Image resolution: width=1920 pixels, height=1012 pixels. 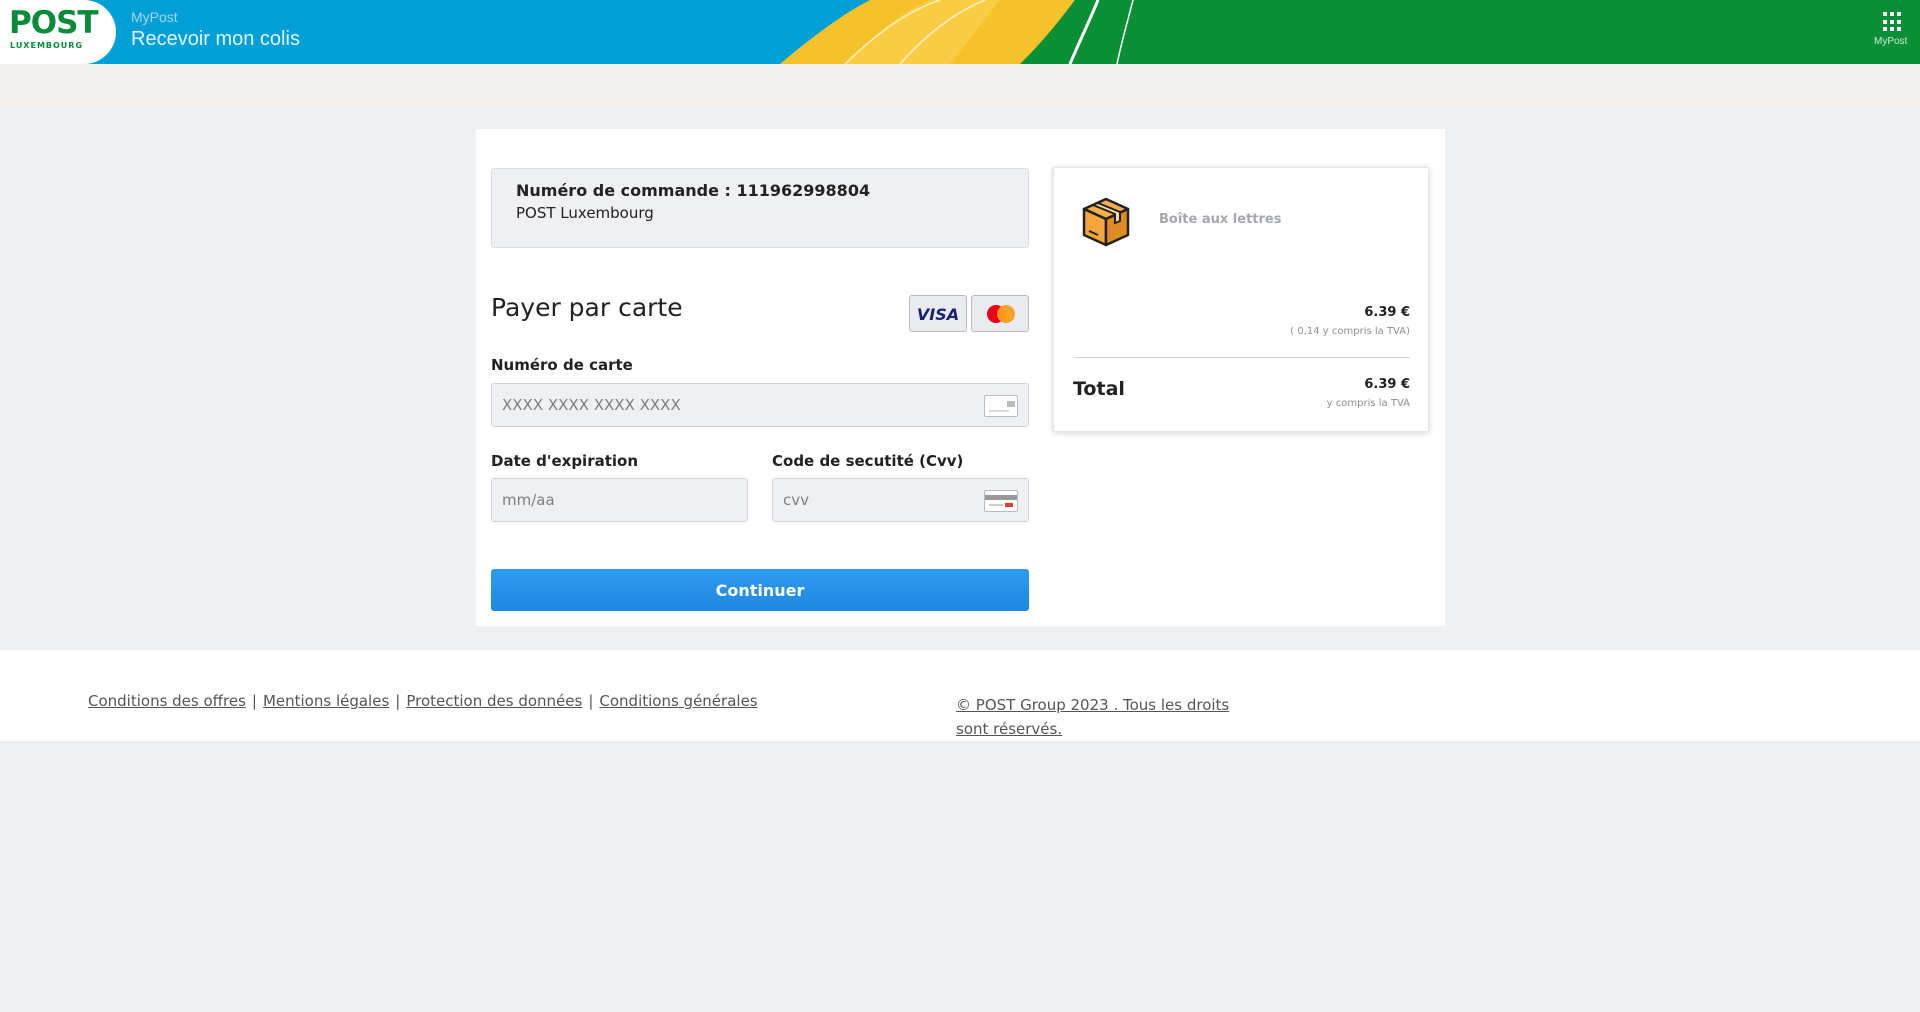 What do you see at coordinates (1106, 222) in the screenshot?
I see `package-box-icon` at bounding box center [1106, 222].